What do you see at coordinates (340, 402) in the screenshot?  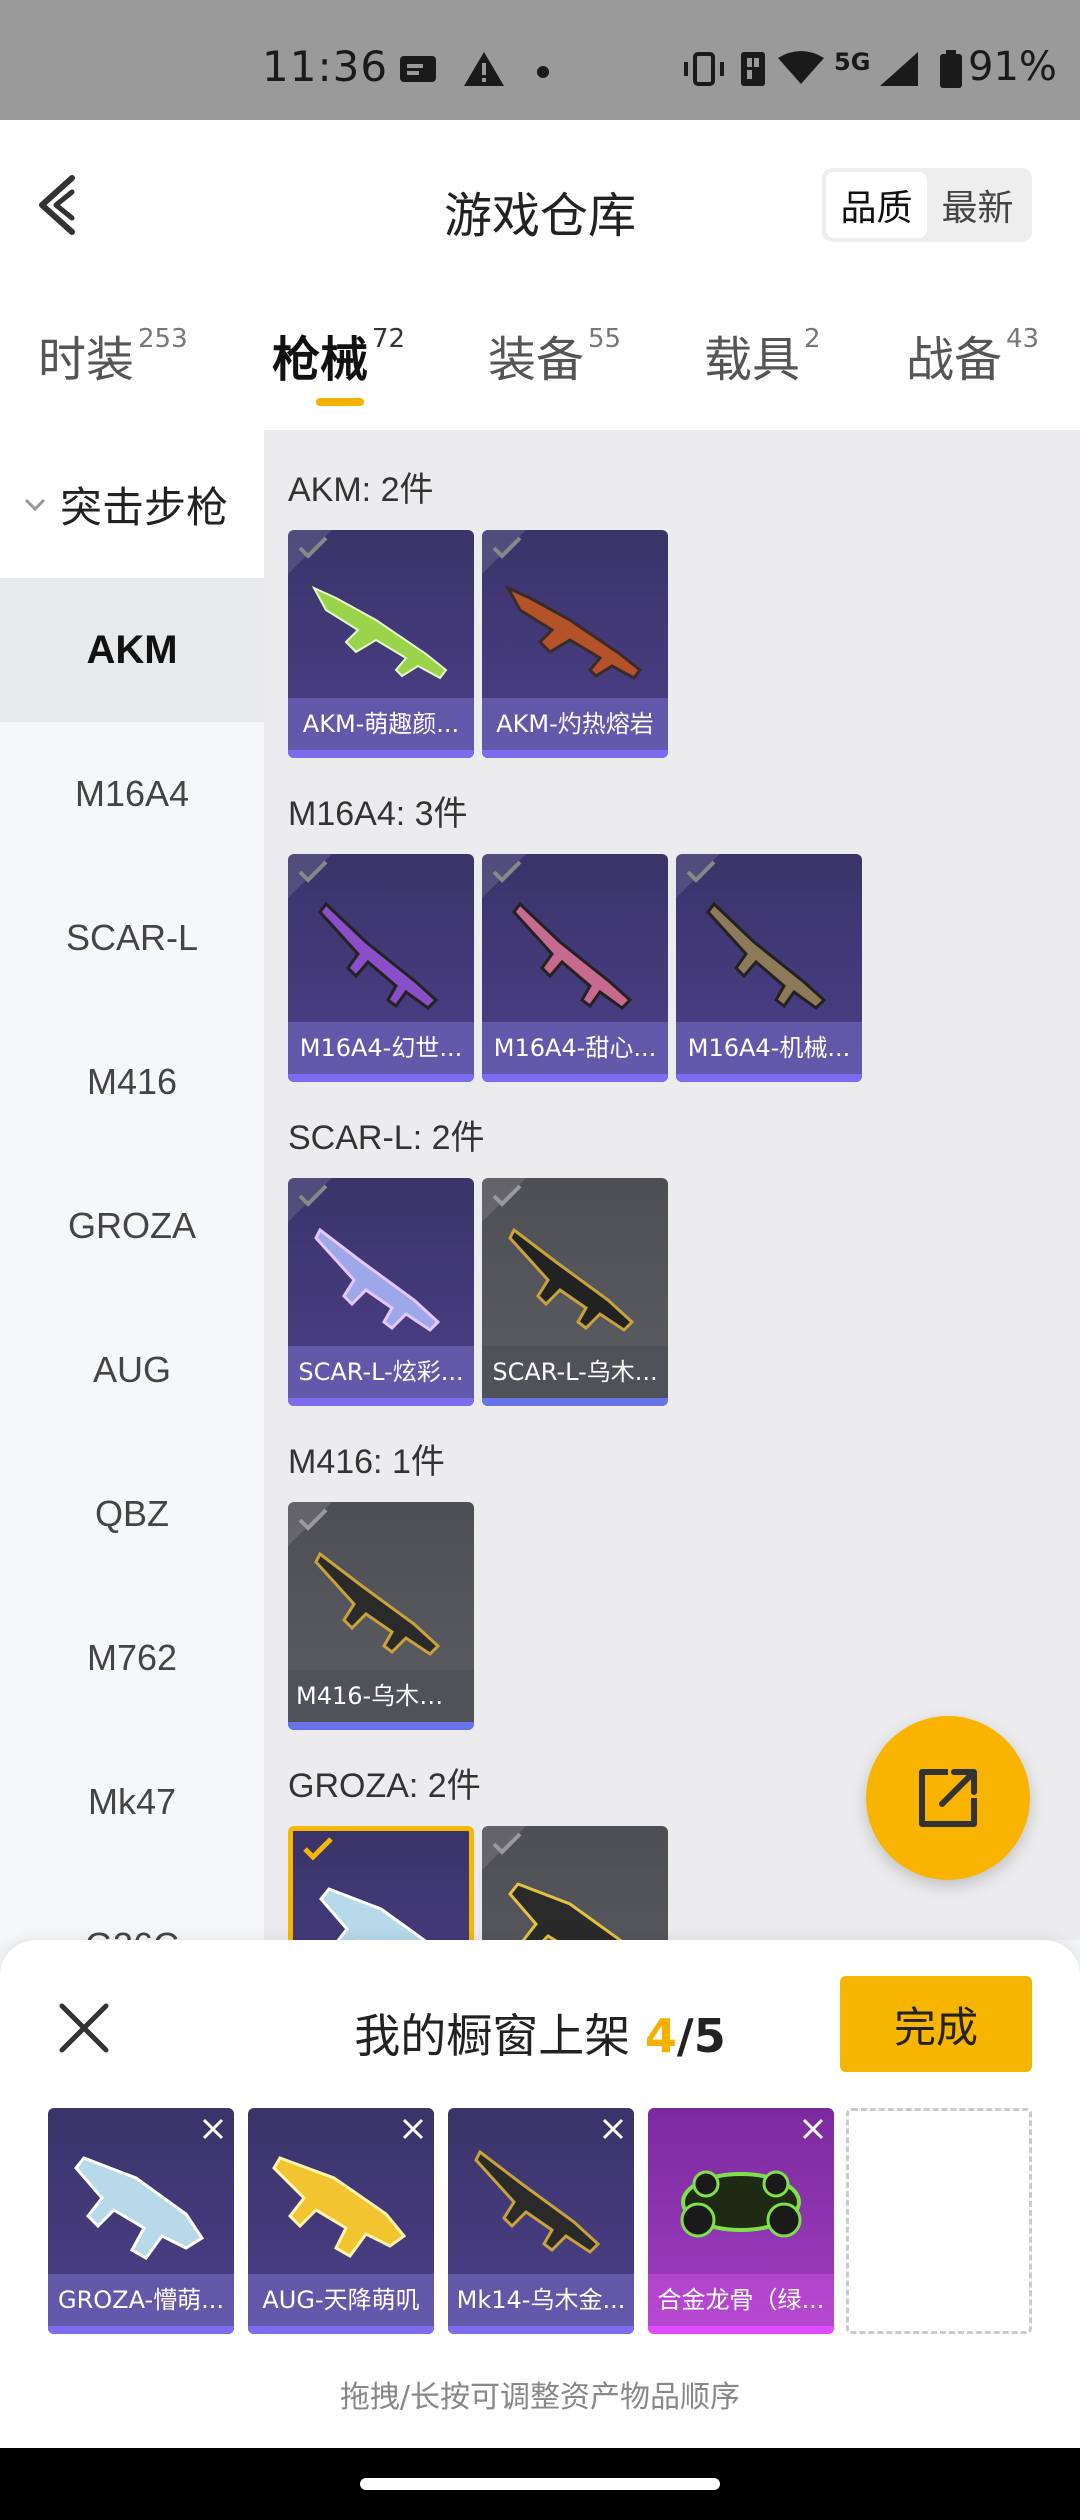 I see `active-tab-indicator` at bounding box center [340, 402].